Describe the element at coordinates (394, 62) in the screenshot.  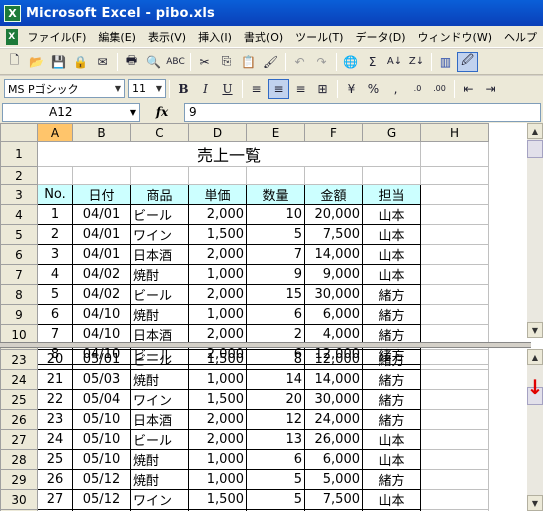
I see `sort-ascending-icon: A↓` at that location.